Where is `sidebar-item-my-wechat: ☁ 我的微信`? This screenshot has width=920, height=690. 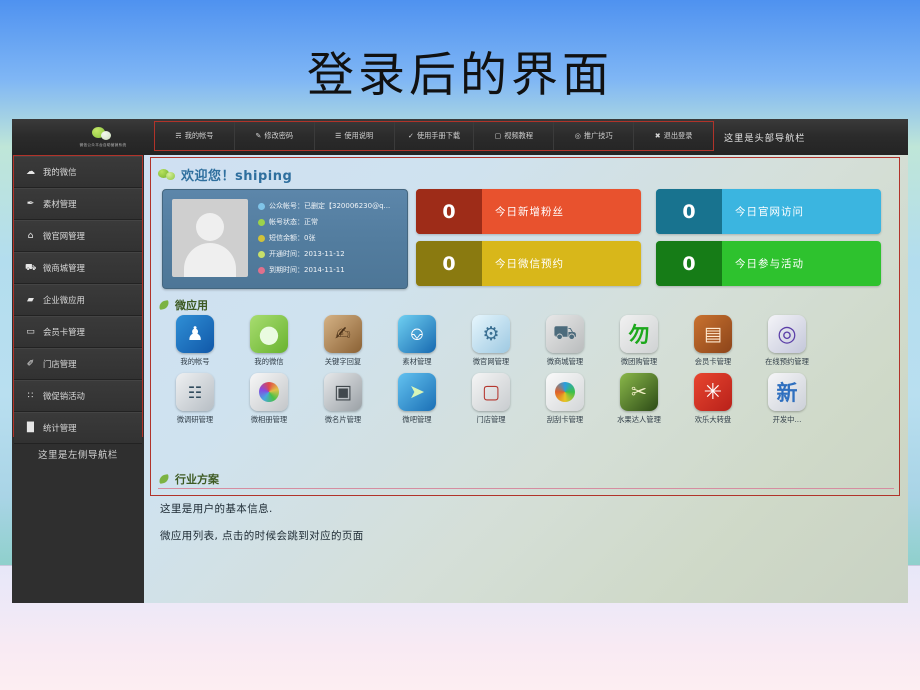 sidebar-item-my-wechat: ☁ 我的微信 is located at coordinates (78, 172).